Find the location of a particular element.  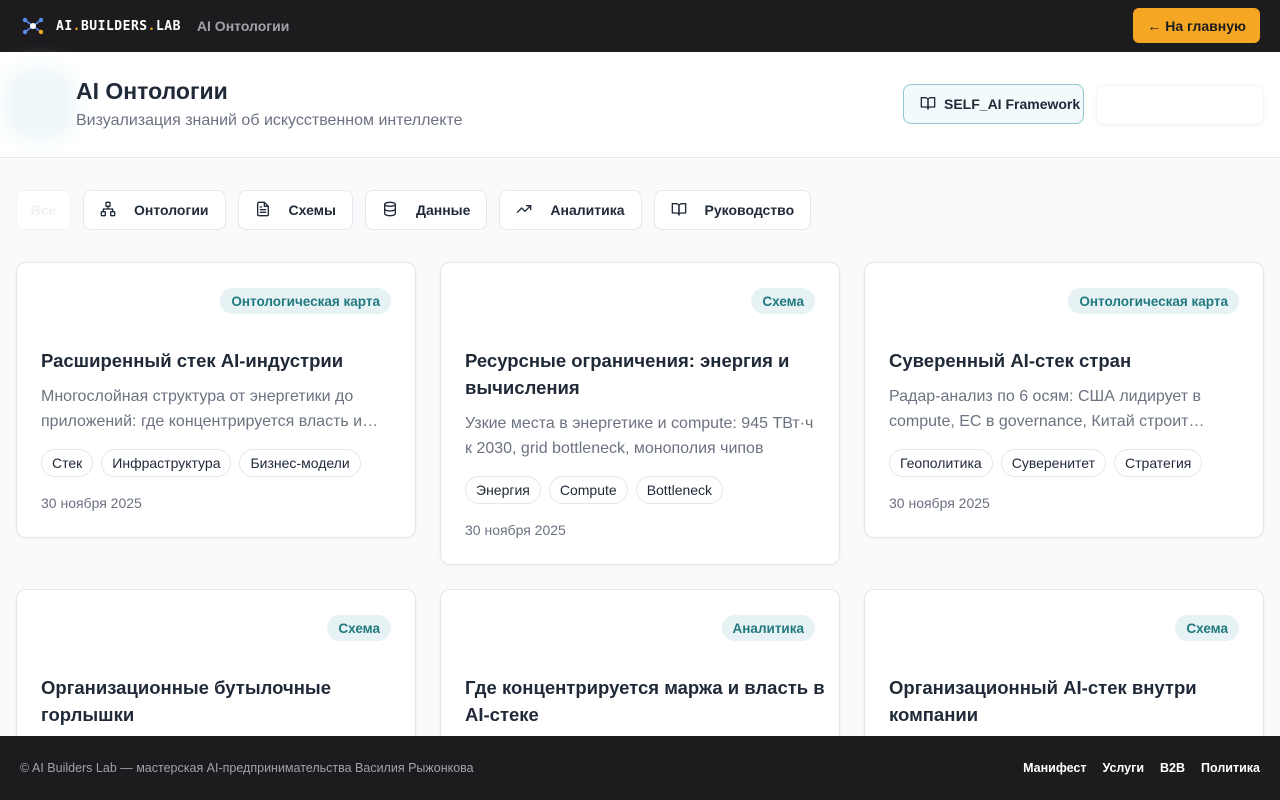

page-title: AI Онтологии is located at coordinates (152, 91).